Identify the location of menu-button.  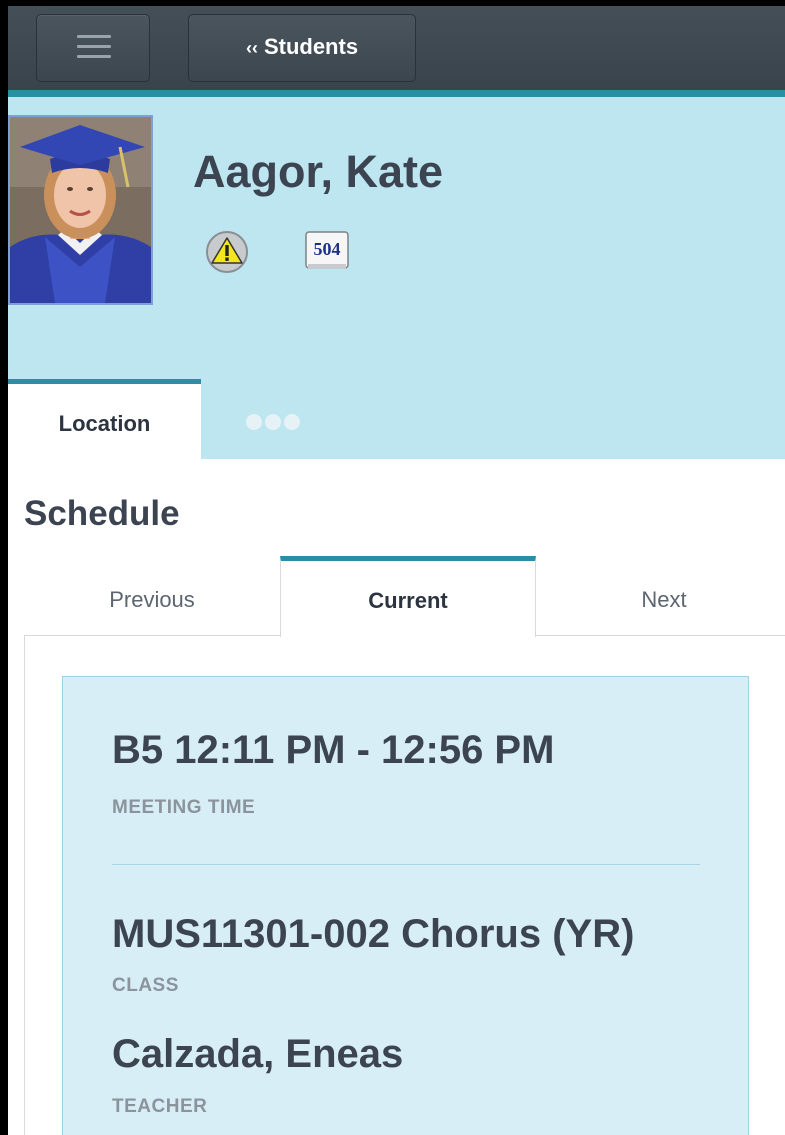
(93, 48).